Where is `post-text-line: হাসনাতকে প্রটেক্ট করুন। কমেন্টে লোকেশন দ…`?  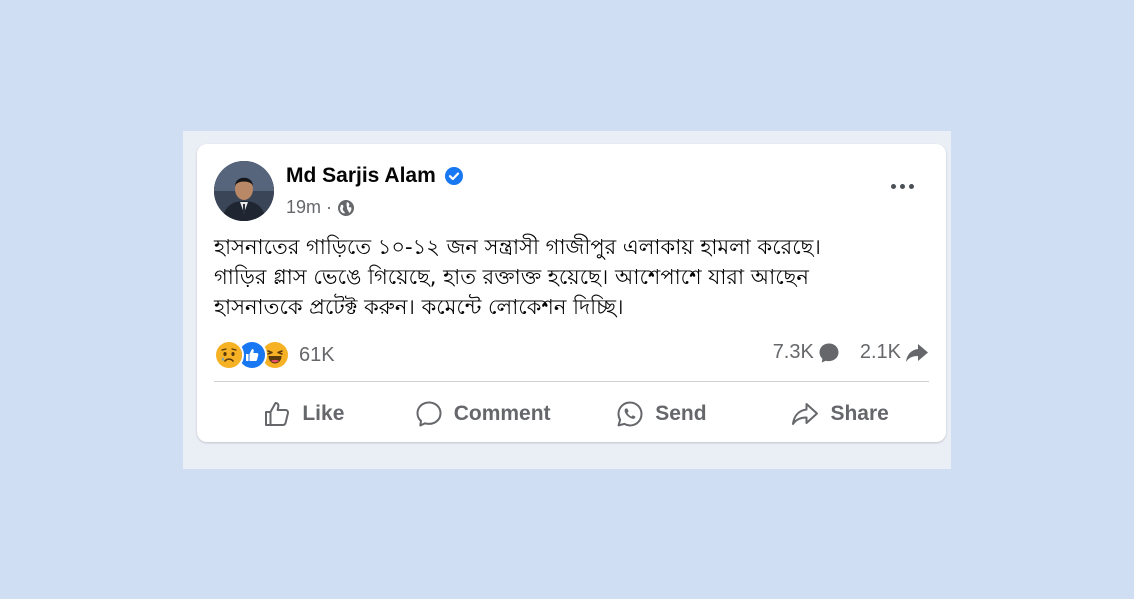 post-text-line: হাসনাতকে প্রটেক্ট করুন। কমেন্টে লোকেশন দ… is located at coordinates (419, 307).